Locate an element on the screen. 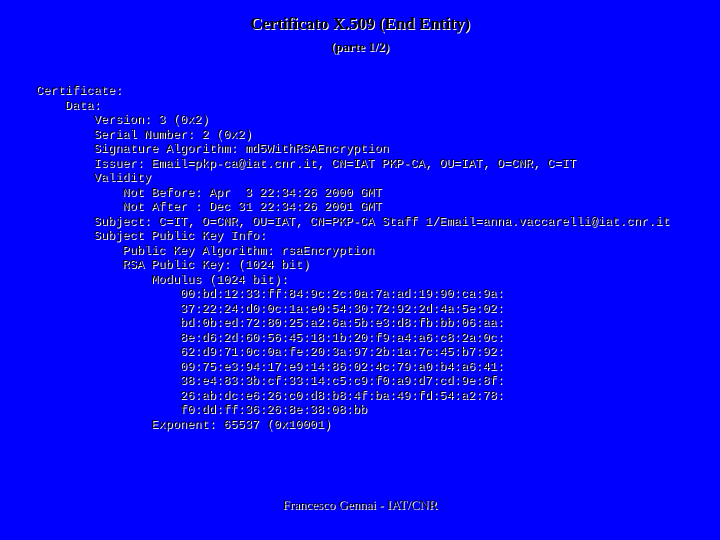  cert-line: RSA Public Key: (1024 bit) is located at coordinates (173, 265).